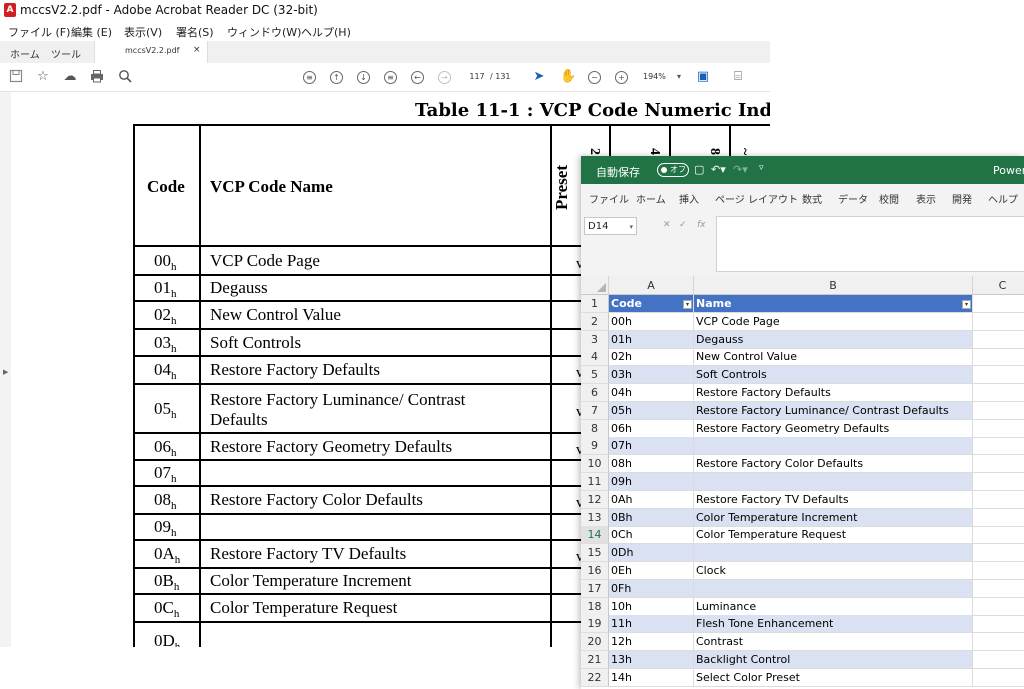 The width and height of the screenshot is (1024, 689). Describe the element at coordinates (833, 375) in the screenshot. I see `cell-name: Soft Controls` at that location.